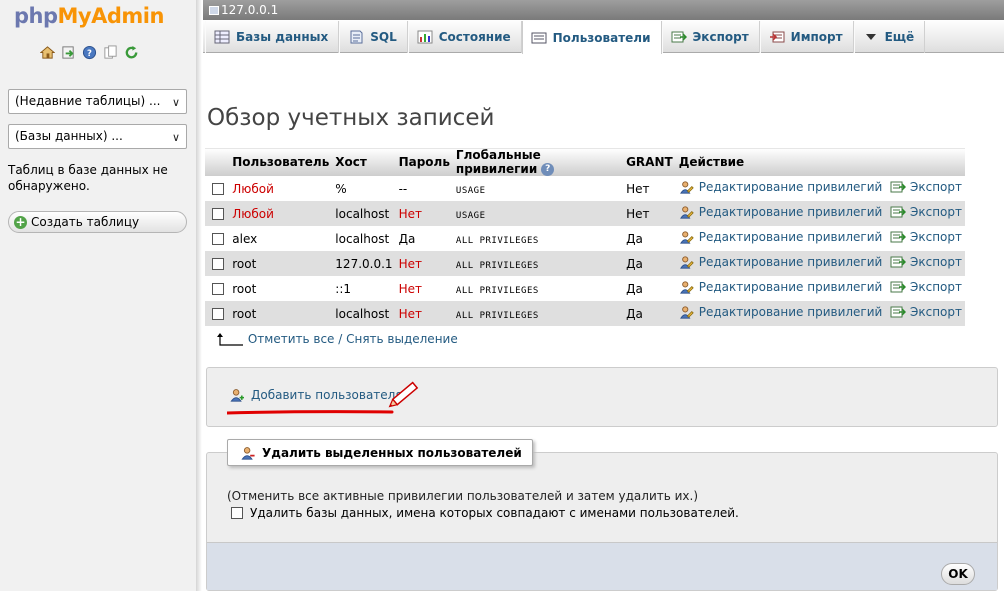 This screenshot has width=1004, height=591. What do you see at coordinates (253, 188) in the screenshot?
I see `user-name: Любой` at bounding box center [253, 188].